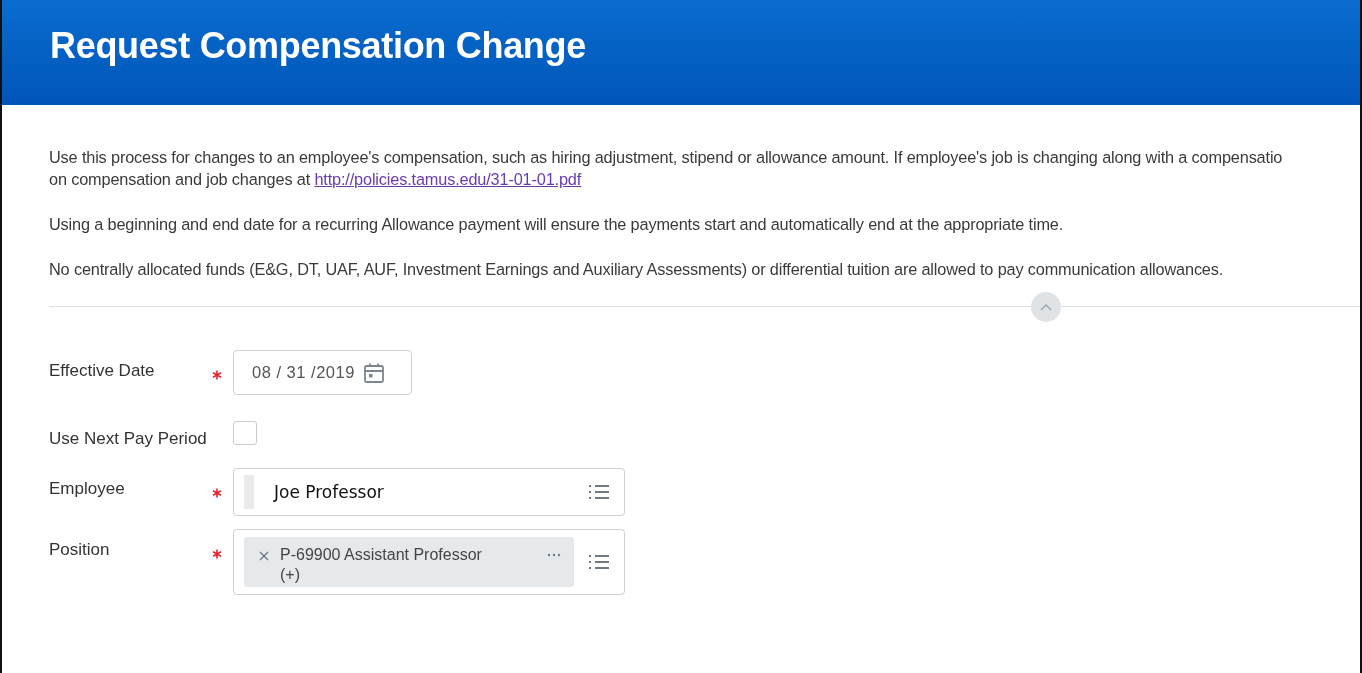  Describe the element at coordinates (1046, 307) in the screenshot. I see `chevron-up-icon` at that location.